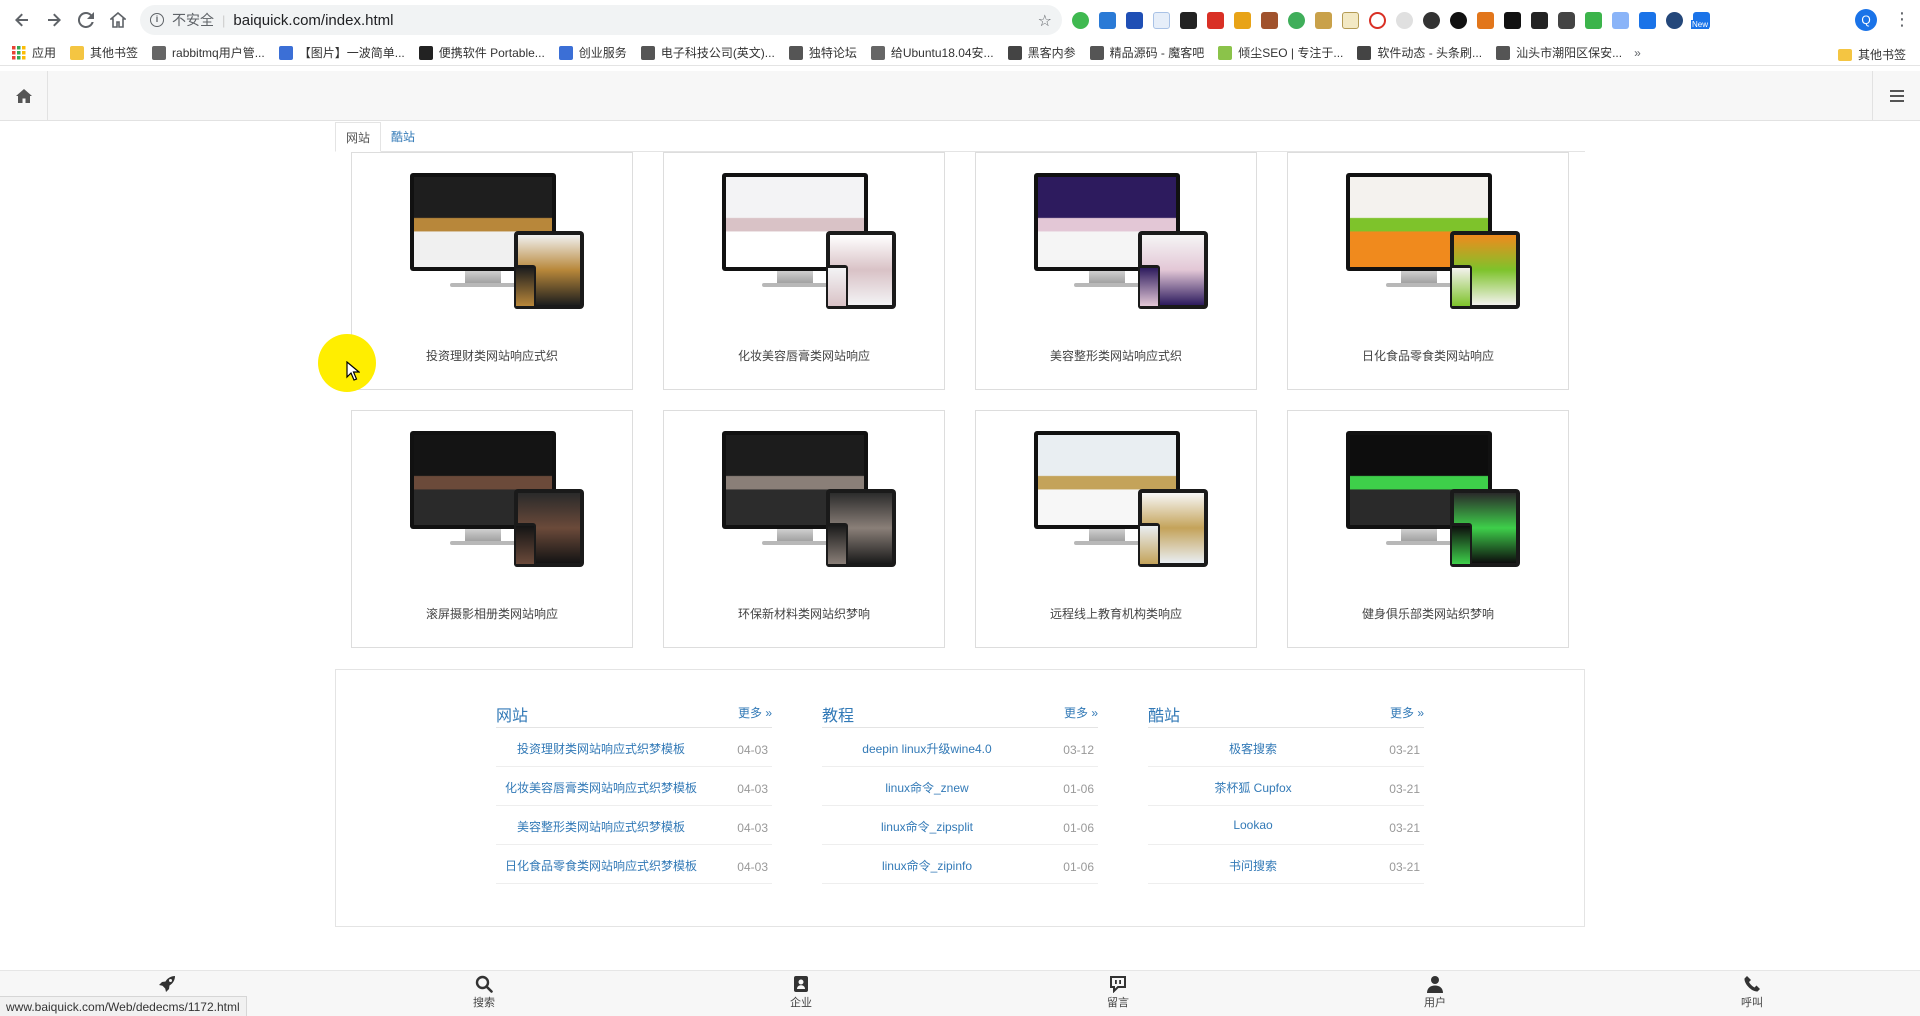  I want to click on list-column-title: 教程, so click(838, 714).